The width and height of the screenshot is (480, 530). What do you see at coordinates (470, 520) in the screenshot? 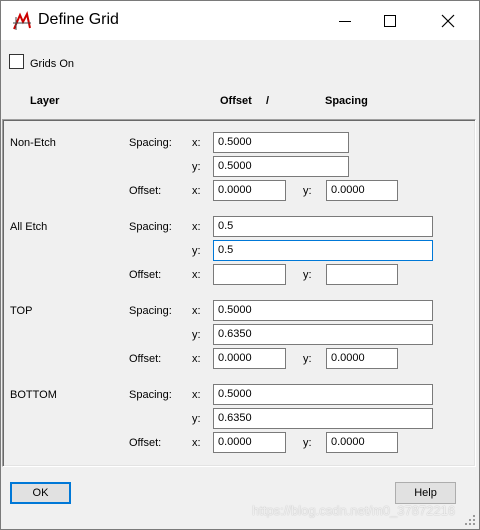
I see `resize-grip-icon` at bounding box center [470, 520].